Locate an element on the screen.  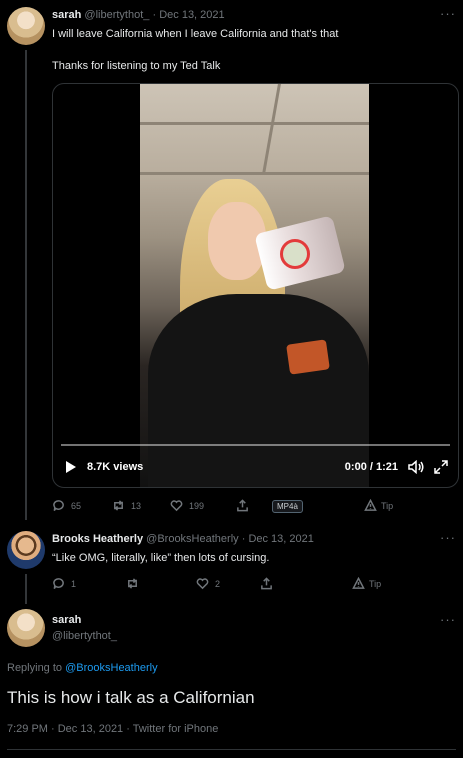
reply-reply-button: 1 is located at coordinates (89, 583).